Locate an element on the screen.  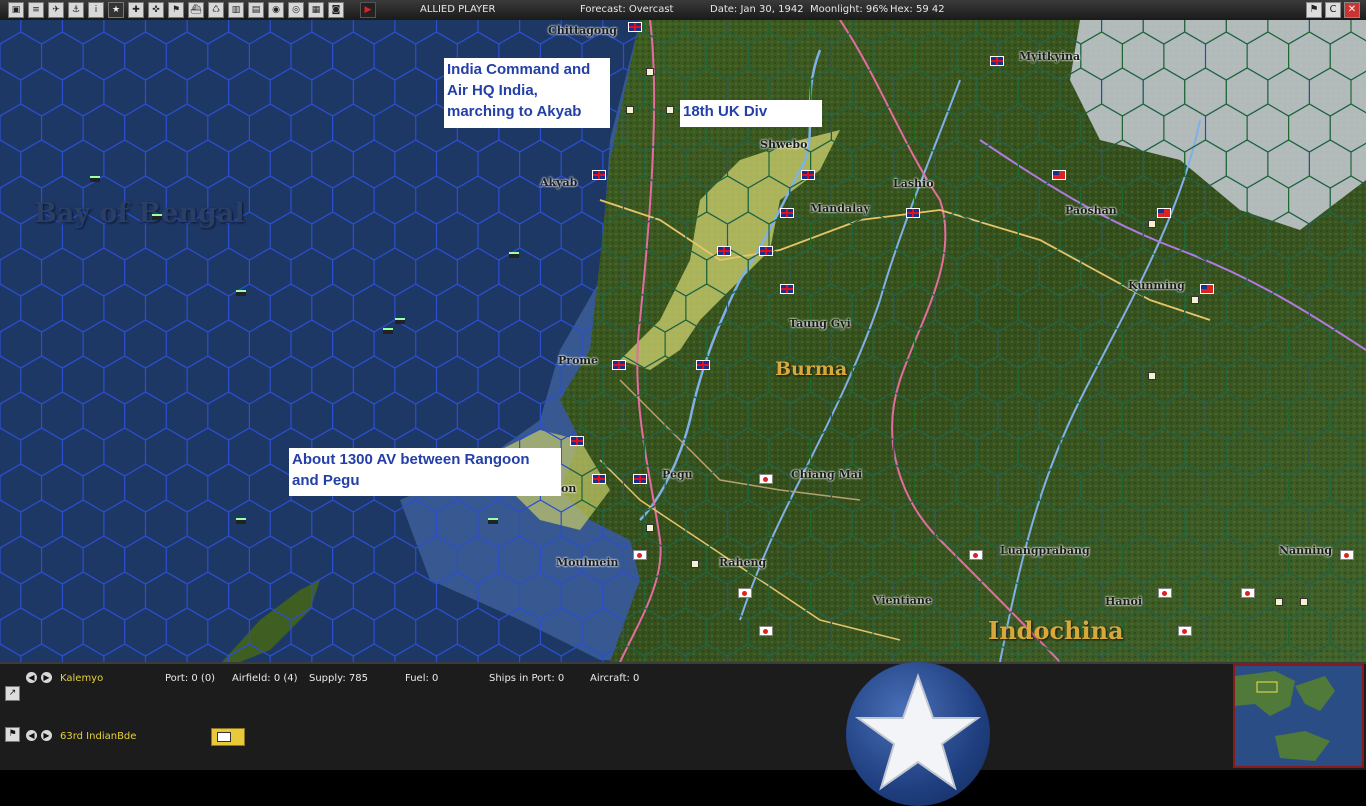
ground-icon: ✜ is located at coordinates (156, 10).